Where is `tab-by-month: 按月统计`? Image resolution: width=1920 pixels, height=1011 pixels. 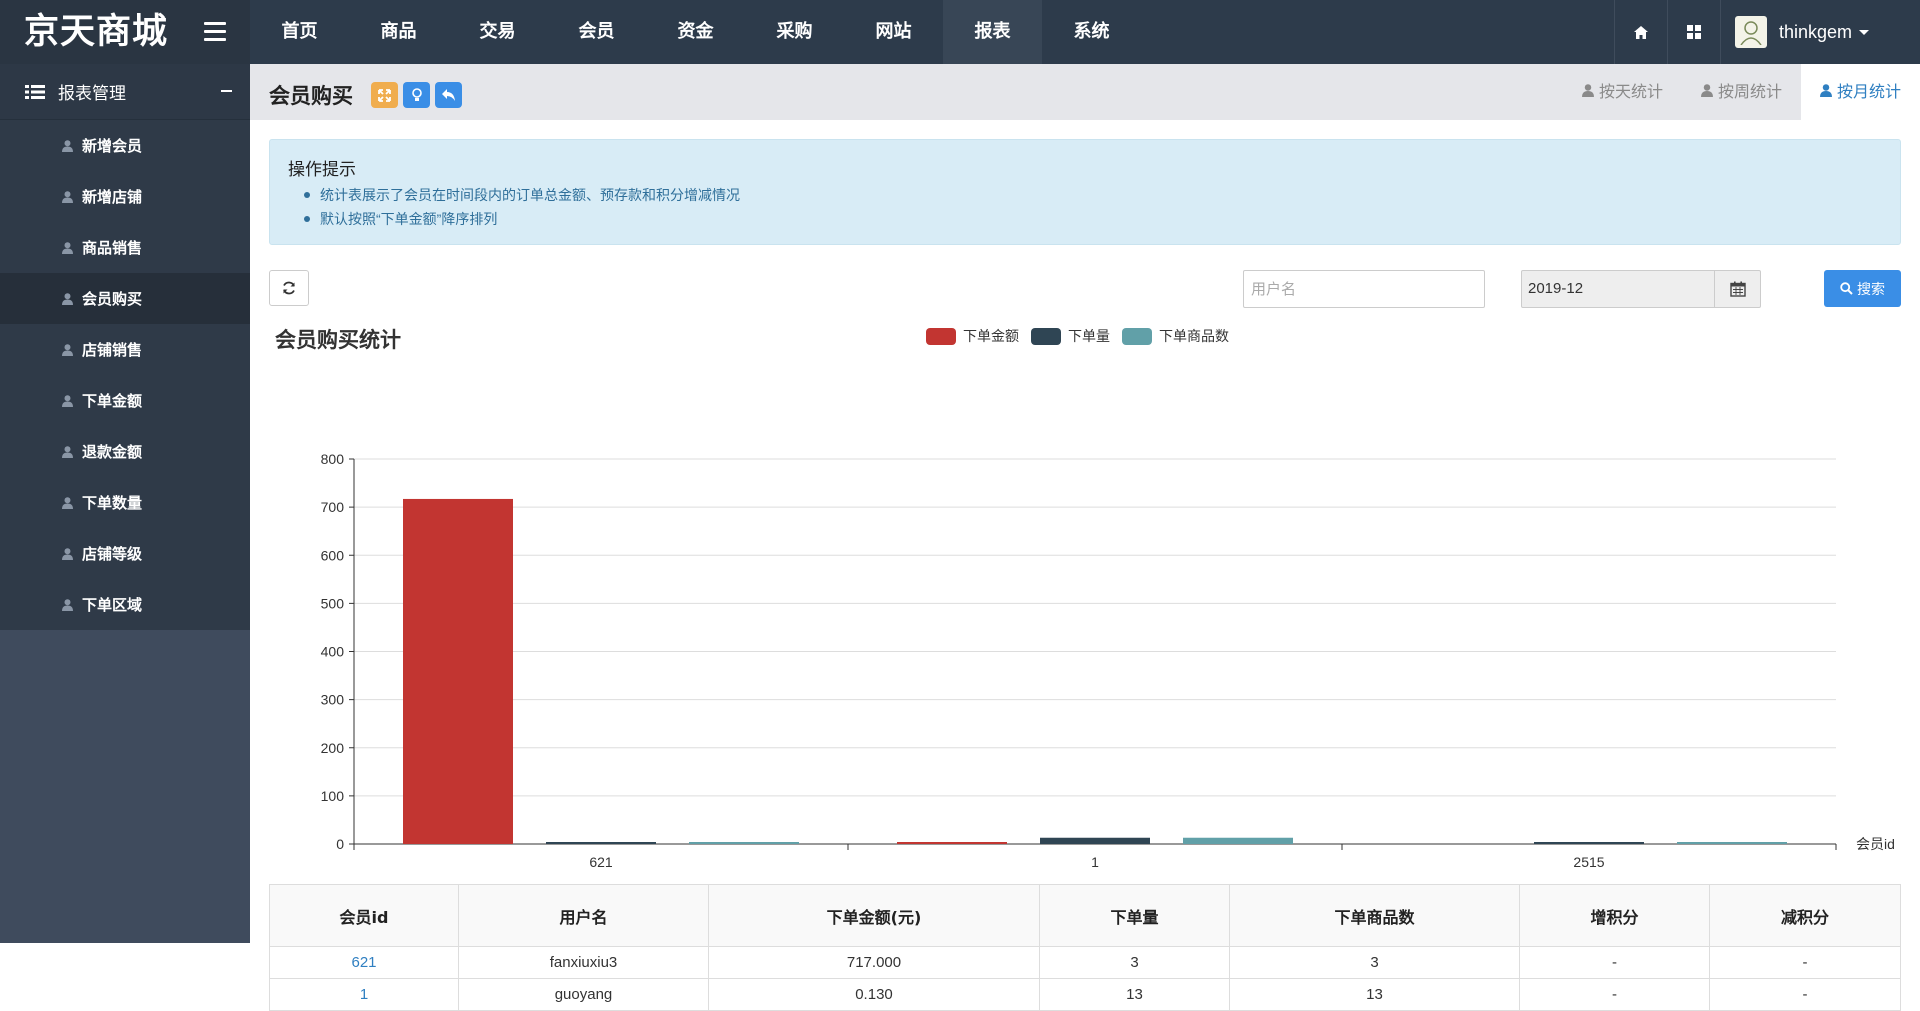
tab-by-month: 按月统计 is located at coordinates (1860, 92).